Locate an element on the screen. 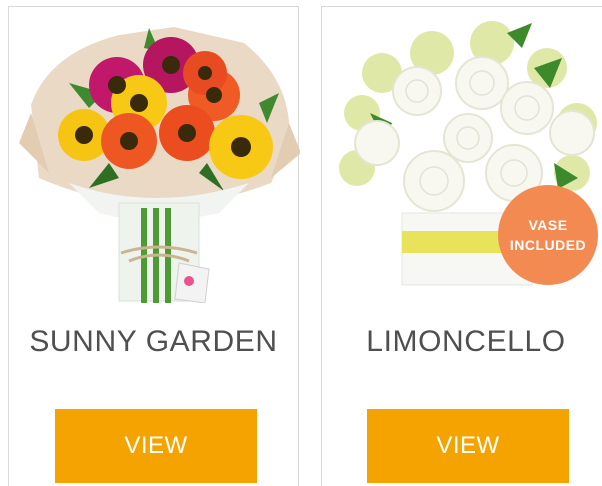 Image resolution: width=602 pixels, height=486 pixels. badge-line-2: INCLUDED is located at coordinates (548, 245).